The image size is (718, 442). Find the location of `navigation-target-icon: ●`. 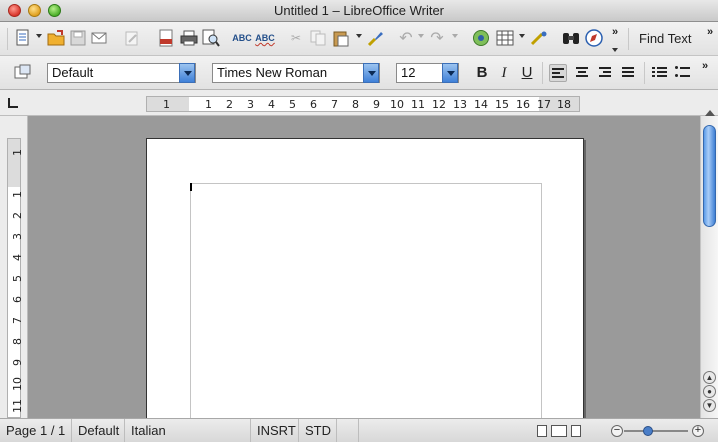

navigation-target-icon: ● is located at coordinates (709, 391).